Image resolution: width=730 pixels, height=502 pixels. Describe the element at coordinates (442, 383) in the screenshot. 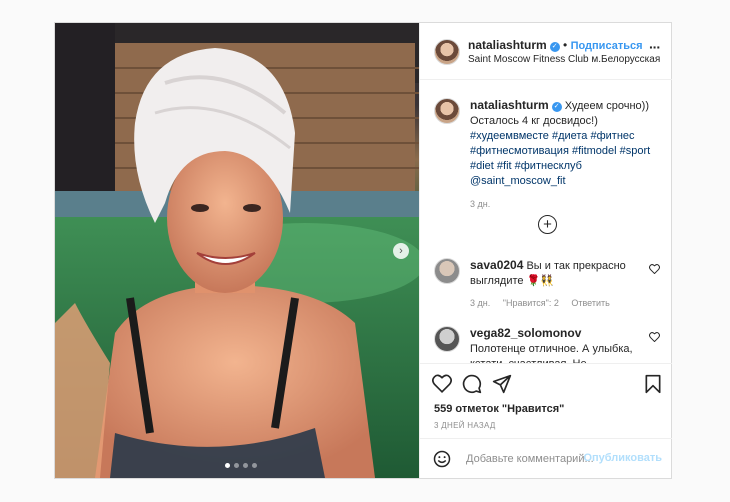

I see `like-heart-icon` at that location.